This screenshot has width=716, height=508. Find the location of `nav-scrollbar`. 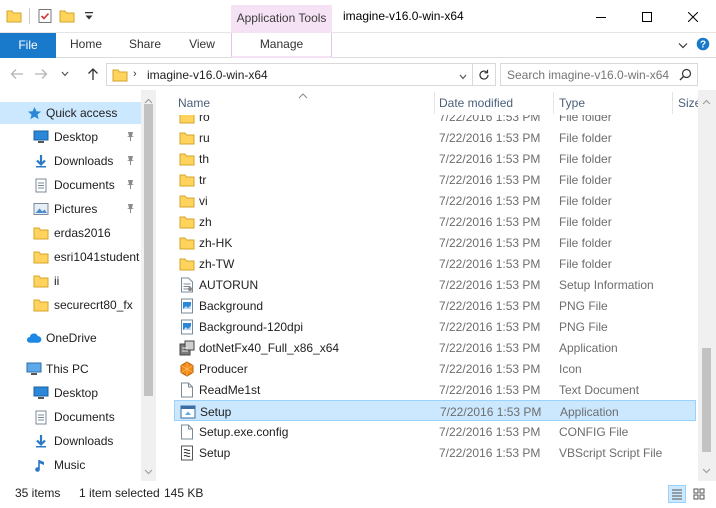

nav-scrollbar is located at coordinates (148, 285).